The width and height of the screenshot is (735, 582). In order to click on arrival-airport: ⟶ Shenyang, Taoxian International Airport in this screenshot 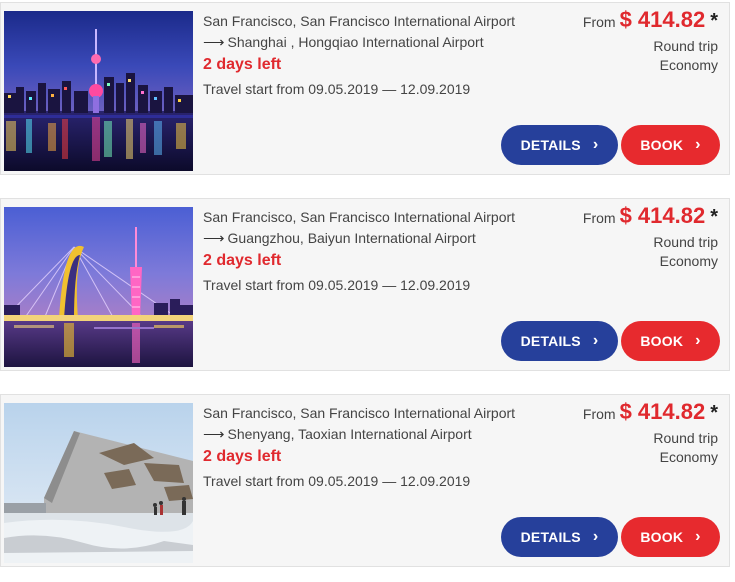, I will do `click(337, 434)`.